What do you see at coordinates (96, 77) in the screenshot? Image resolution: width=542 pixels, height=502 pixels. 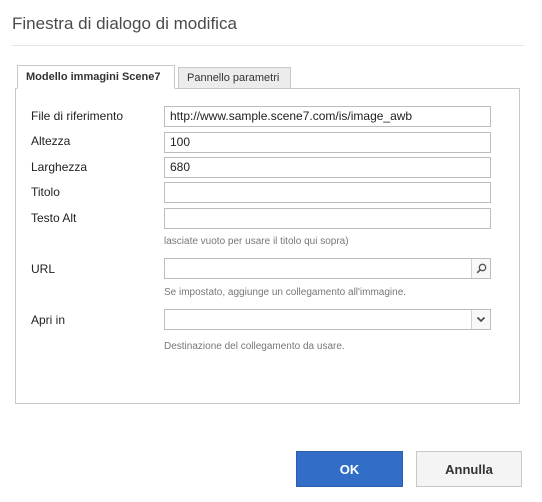 I see `tab-scene7-image-template: Modello immagini Scene7` at bounding box center [96, 77].